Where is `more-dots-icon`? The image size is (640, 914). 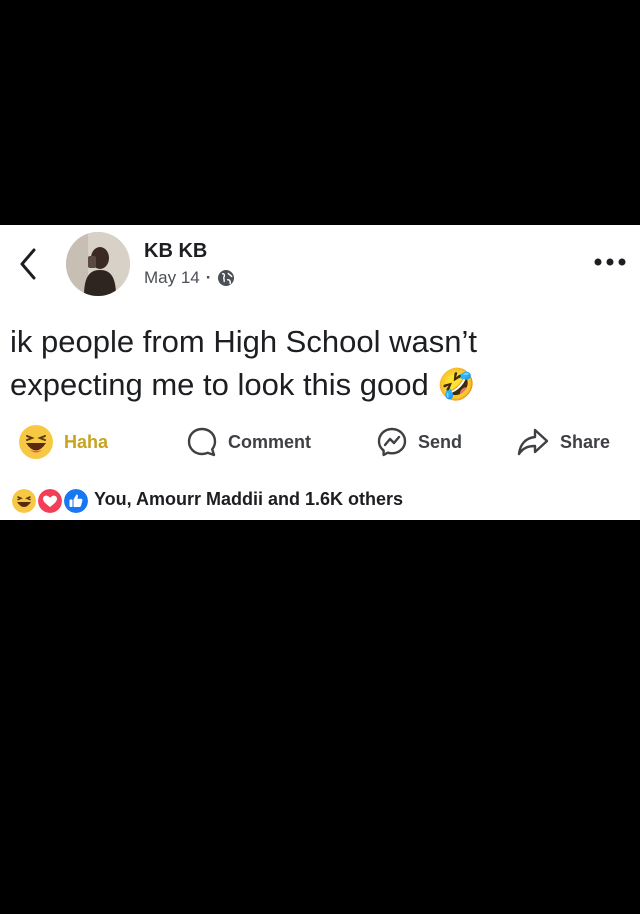
more-dots-icon is located at coordinates (610, 262).